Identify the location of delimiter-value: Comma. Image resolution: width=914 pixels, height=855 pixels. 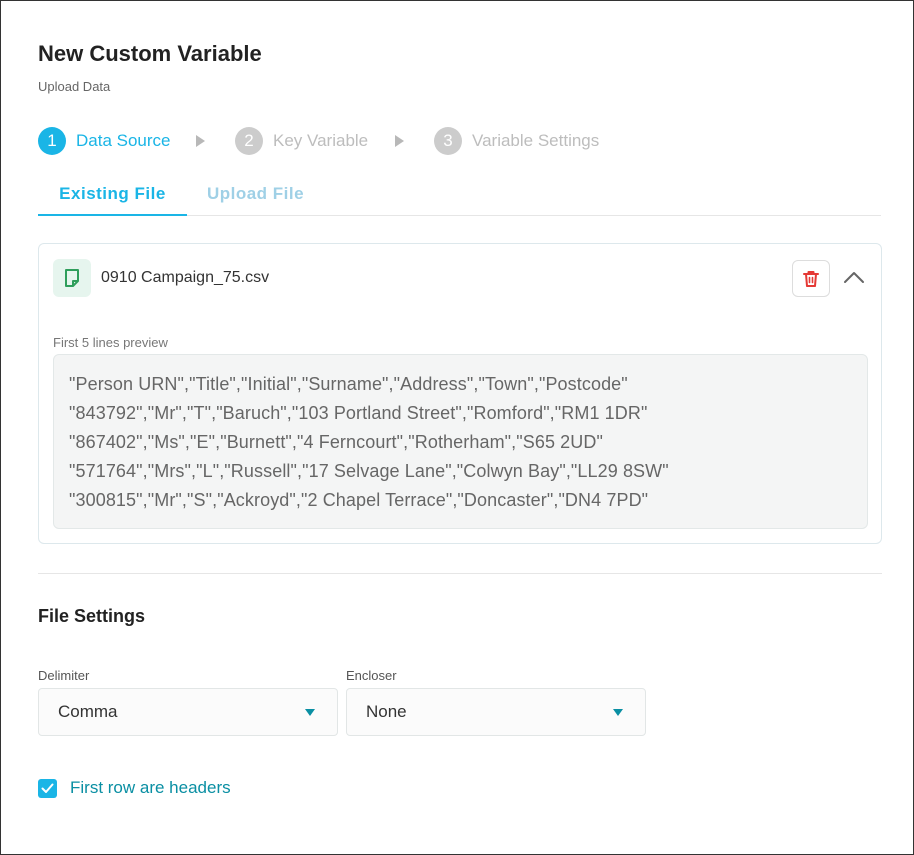
(88, 711).